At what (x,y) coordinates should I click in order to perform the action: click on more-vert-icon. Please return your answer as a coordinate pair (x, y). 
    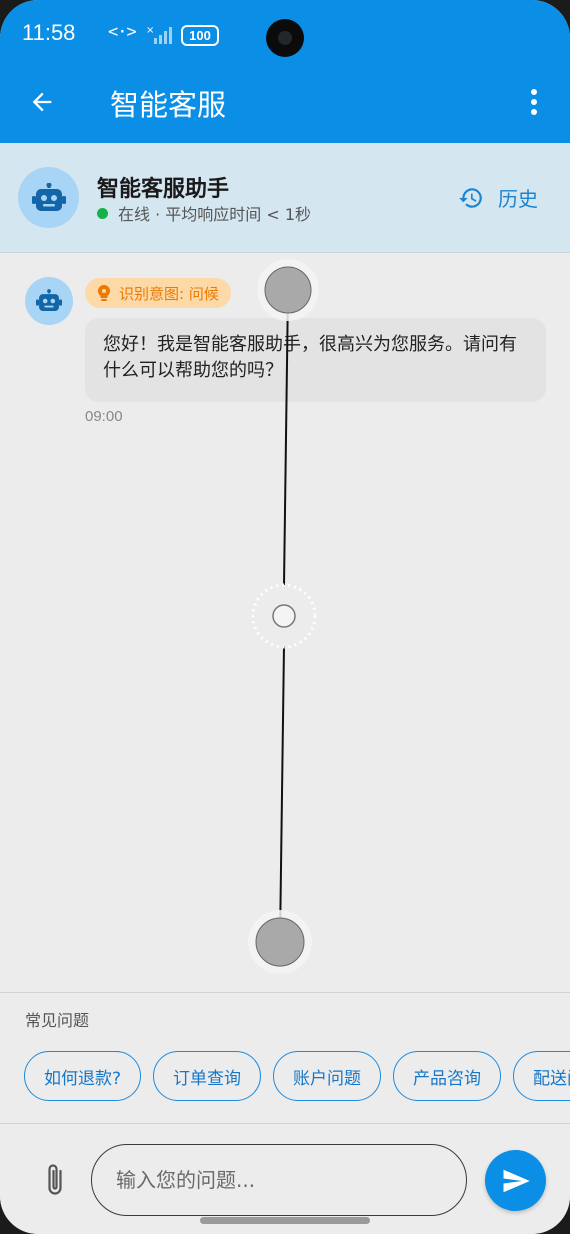
    Looking at the image, I should click on (534, 102).